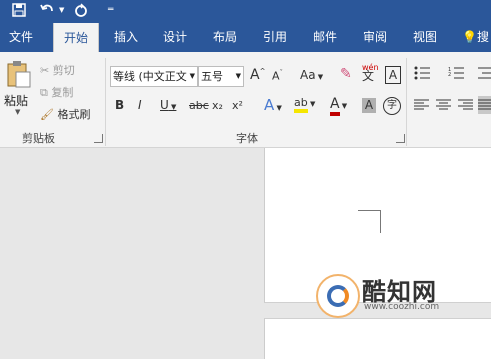 Image resolution: width=491 pixels, height=359 pixels. Describe the element at coordinates (325, 37) in the screenshot. I see `tab-mailings: 邮件` at that location.